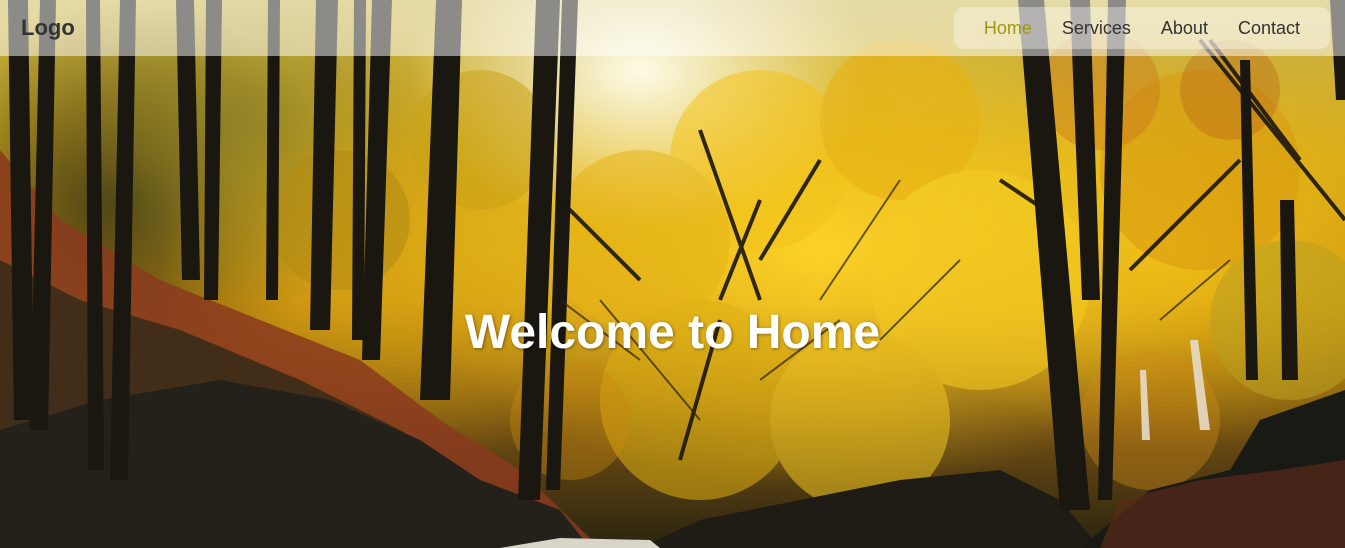  What do you see at coordinates (1184, 28) in the screenshot?
I see `nav-link-about: About` at bounding box center [1184, 28].